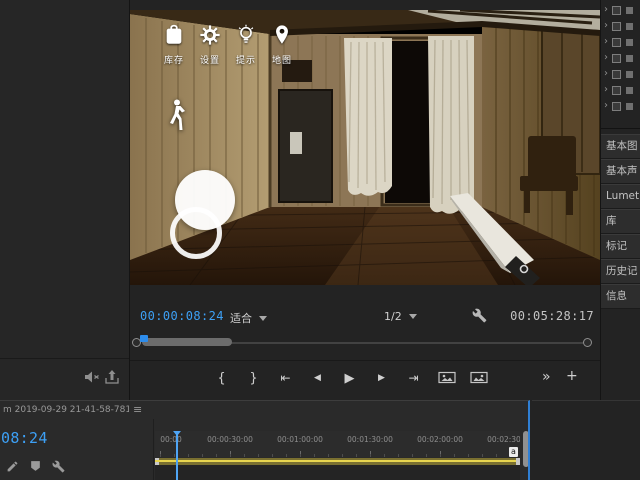 This screenshot has width=640, height=480. What do you see at coordinates (587, 342) in the screenshot?
I see `scrubber-right-knob` at bounding box center [587, 342].